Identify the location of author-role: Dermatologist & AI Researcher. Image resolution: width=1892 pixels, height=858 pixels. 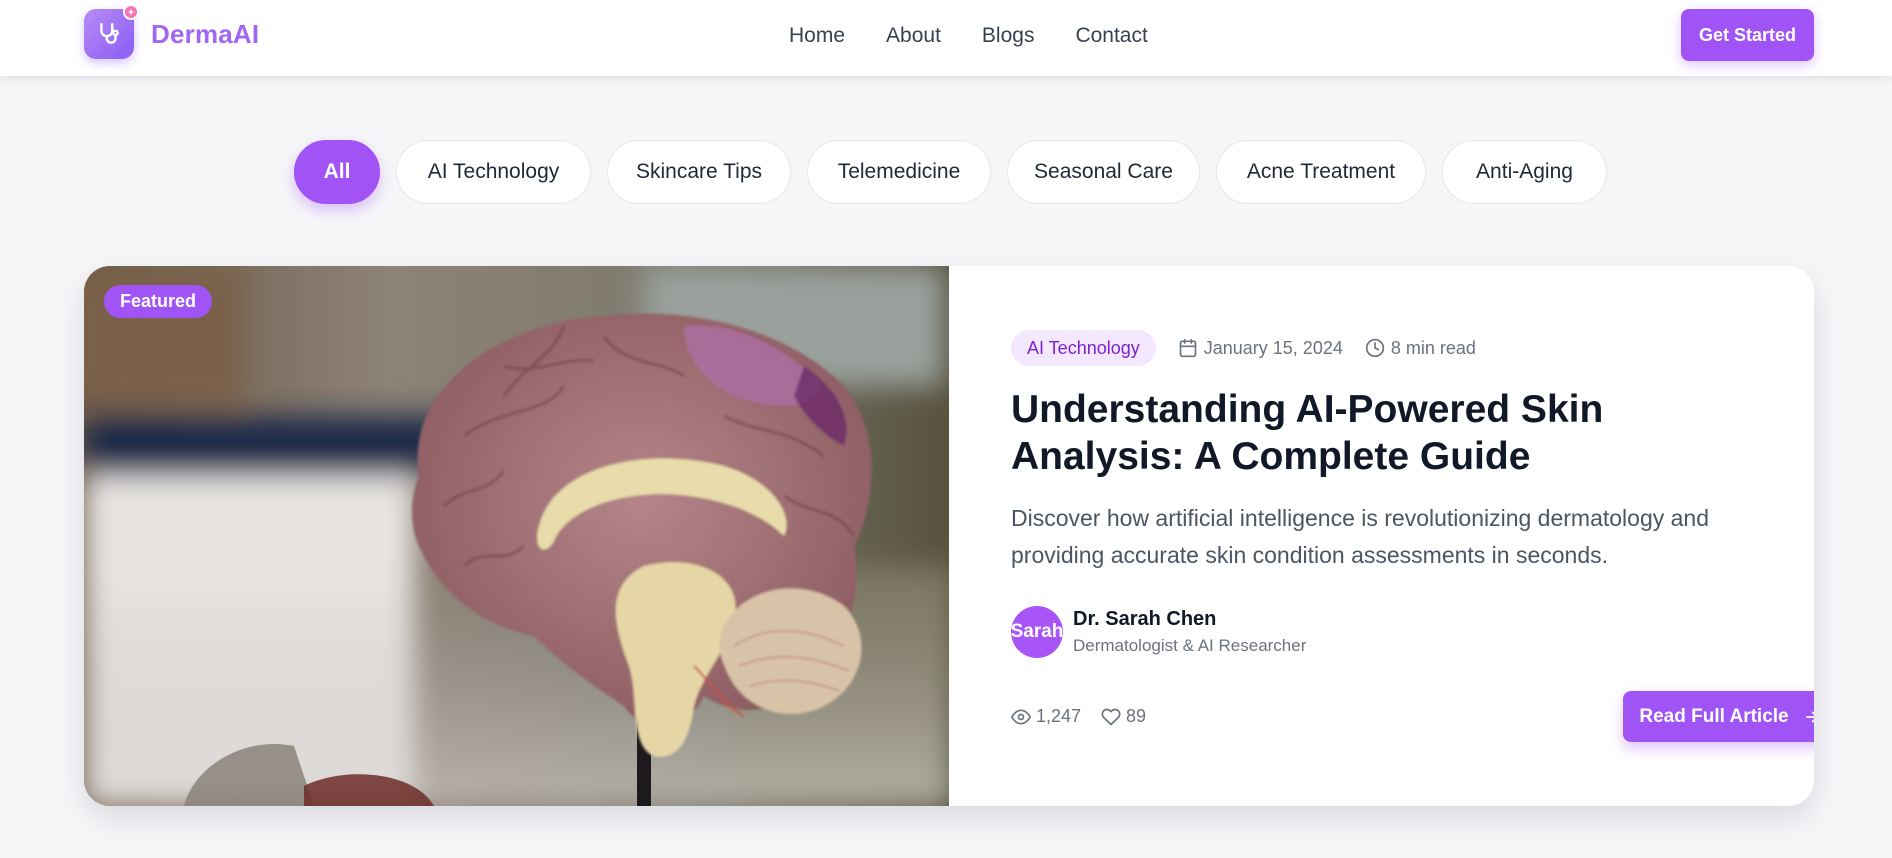
(1190, 645).